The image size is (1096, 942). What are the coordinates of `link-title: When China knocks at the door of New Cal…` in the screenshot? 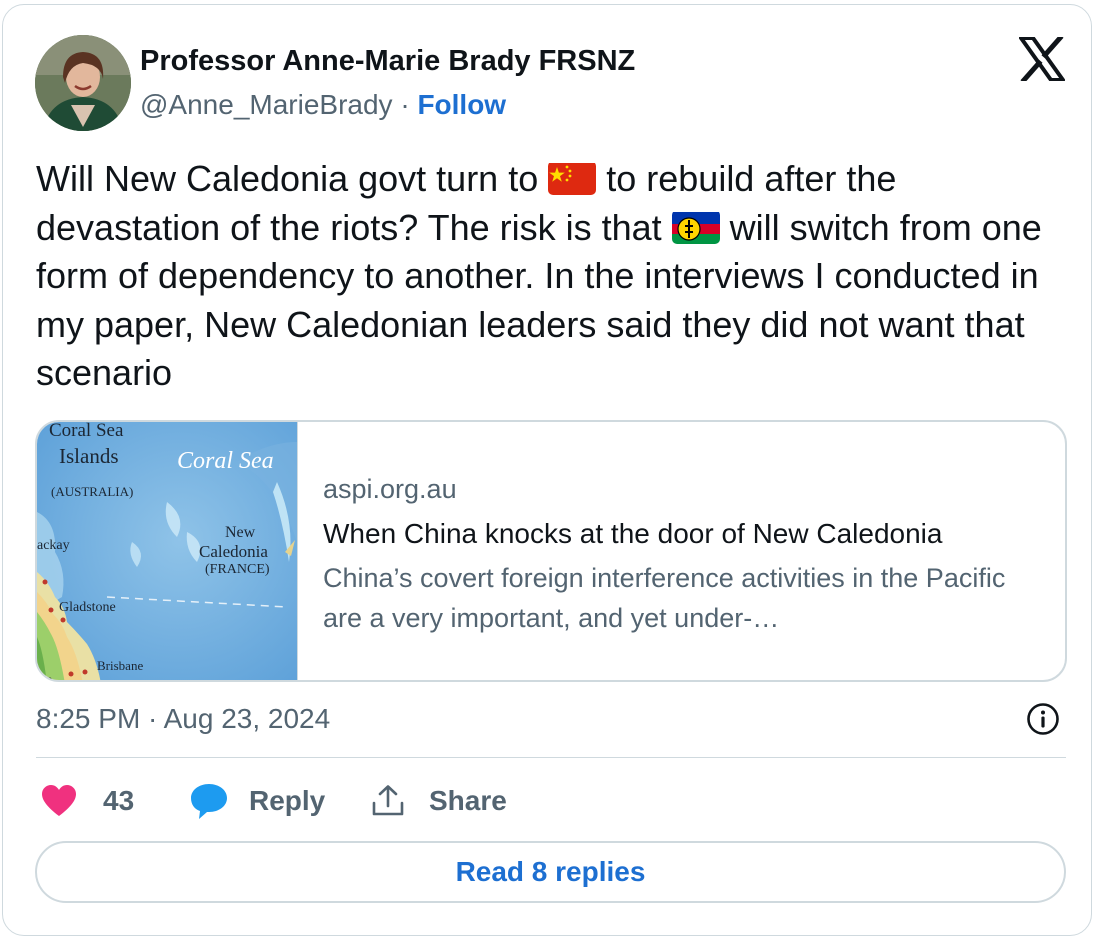 It's located at (633, 533).